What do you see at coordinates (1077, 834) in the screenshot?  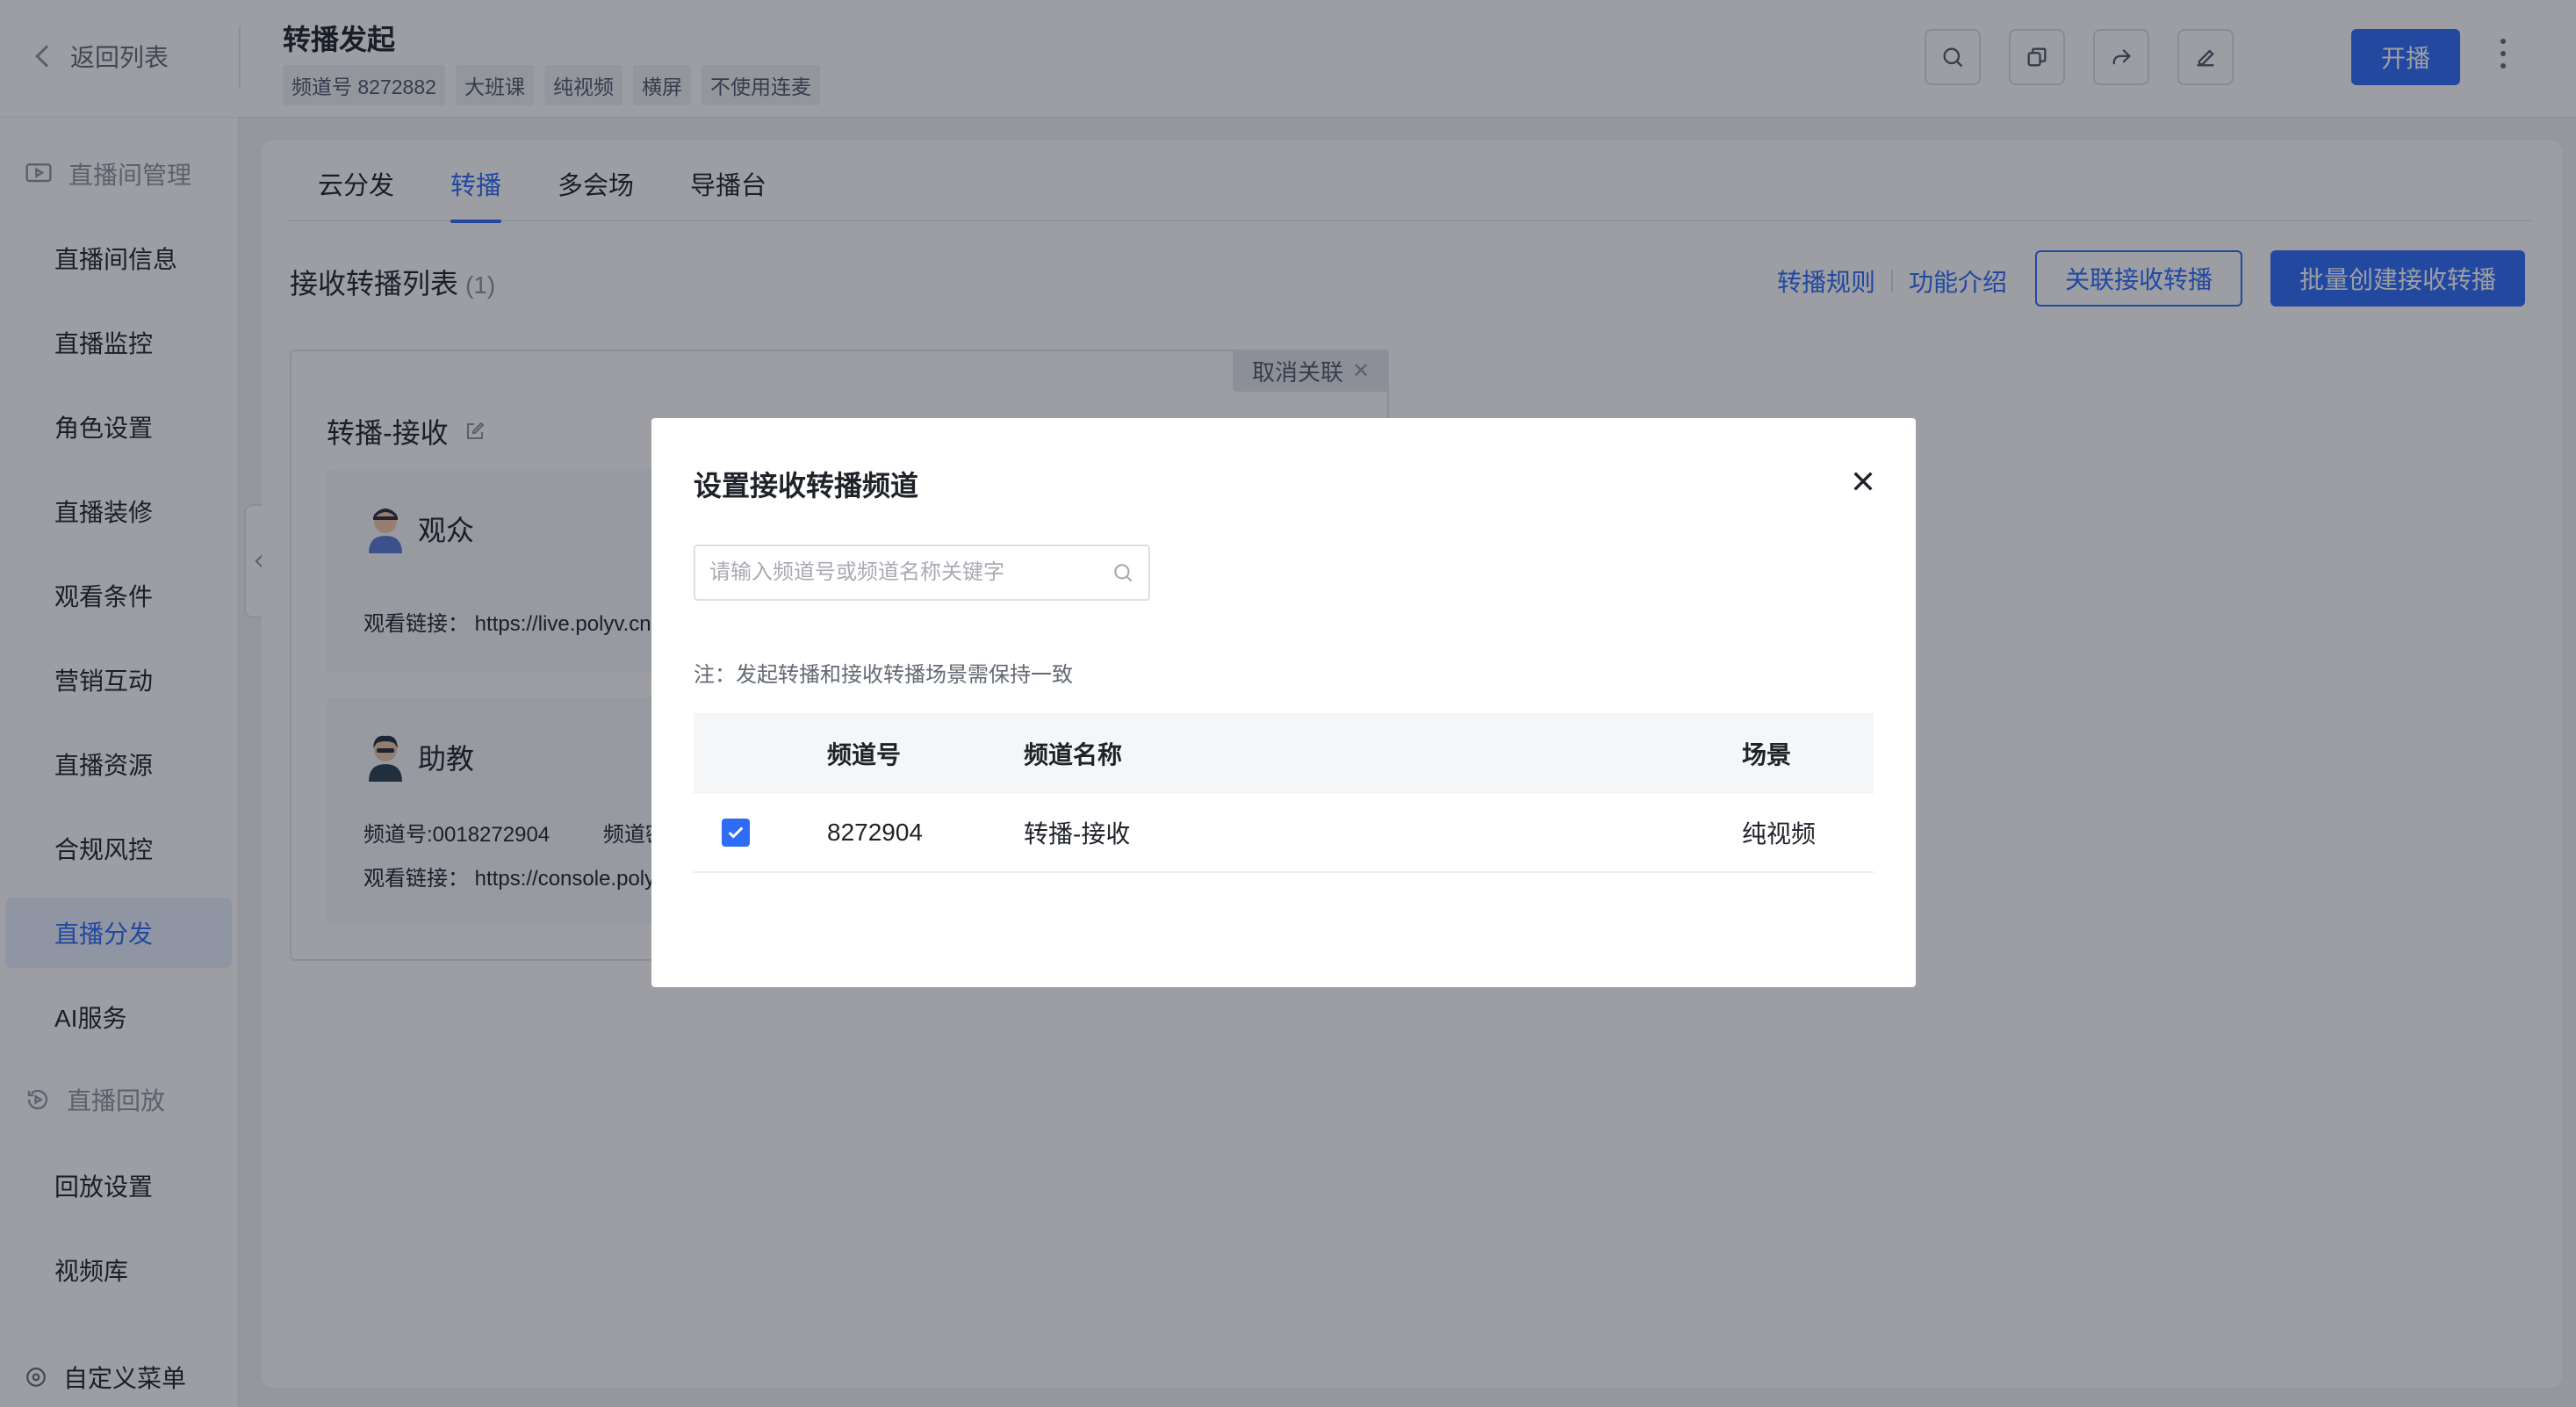 I see `cell-channel-name: 转播-接收` at bounding box center [1077, 834].